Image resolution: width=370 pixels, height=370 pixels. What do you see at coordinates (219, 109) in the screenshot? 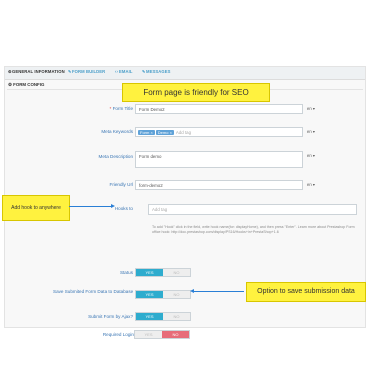
I see `form-title-input: Form Demo2` at bounding box center [219, 109].